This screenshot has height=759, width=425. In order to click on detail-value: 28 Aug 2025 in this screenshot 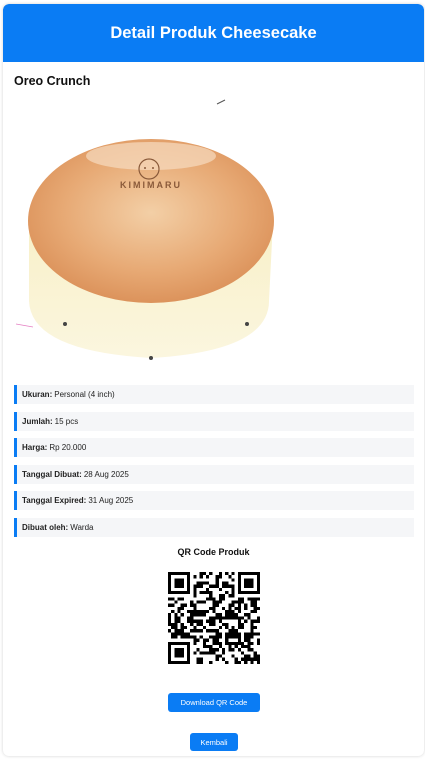, I will do `click(106, 474)`.